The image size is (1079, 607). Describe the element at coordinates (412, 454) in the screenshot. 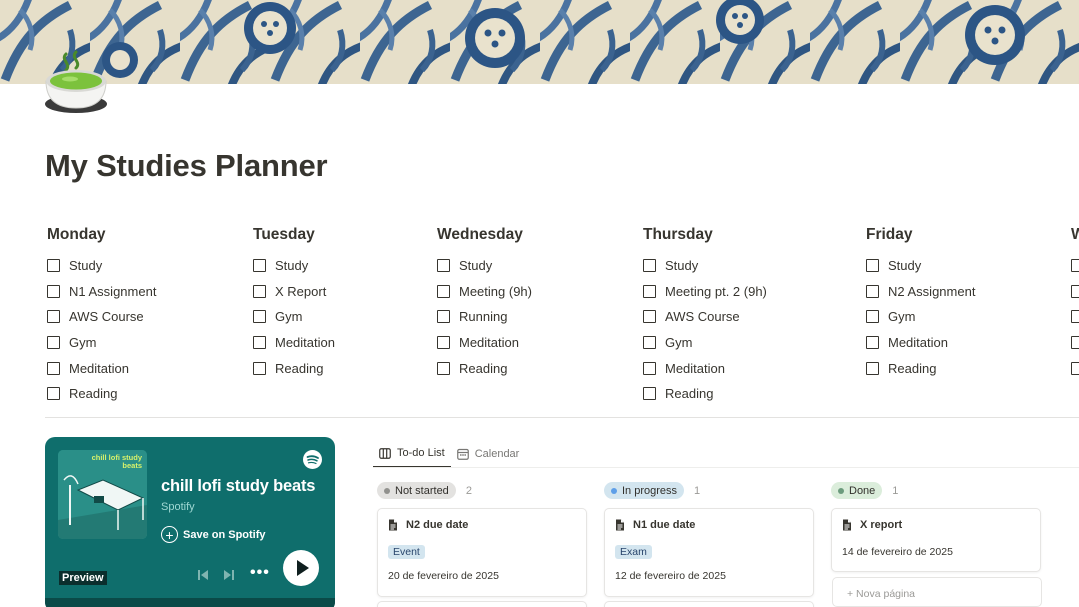

I see `tab-to-do-list: To-do List` at that location.